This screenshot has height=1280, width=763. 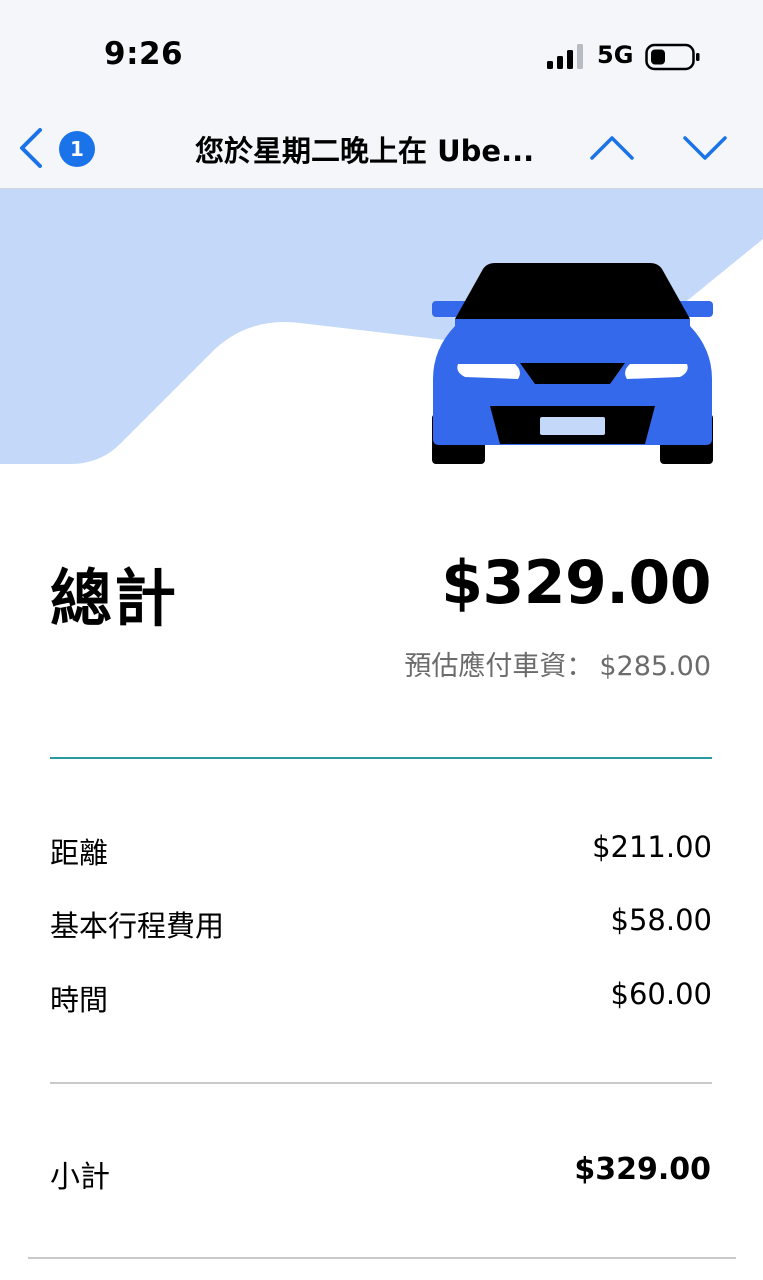 I want to click on total-amount: $329.00, so click(x=576, y=583).